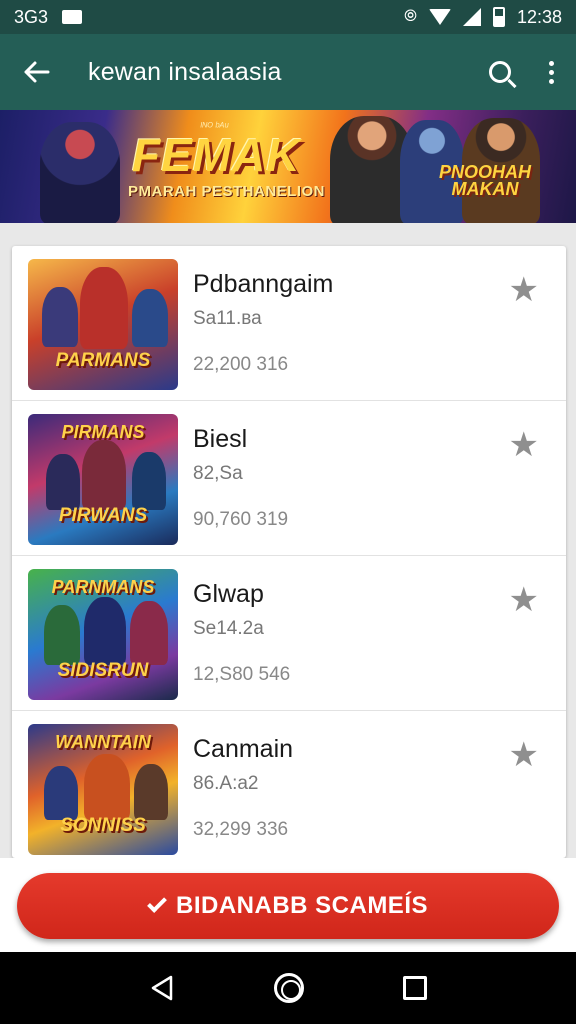 The width and height of the screenshot is (576, 1024). Describe the element at coordinates (218, 473) in the screenshot. I see `game-subtitle: 82,Sa` at that location.